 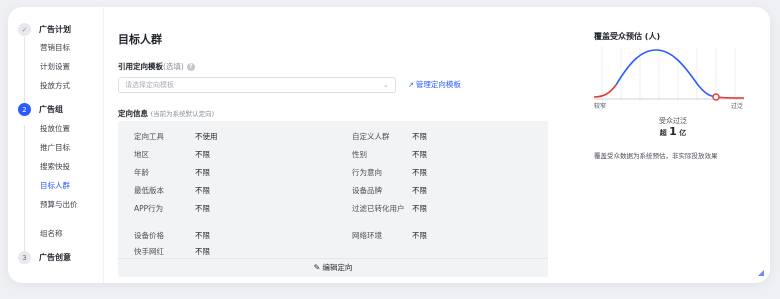 What do you see at coordinates (359, 154) in the screenshot?
I see `targeting-name: 性别` at bounding box center [359, 154].